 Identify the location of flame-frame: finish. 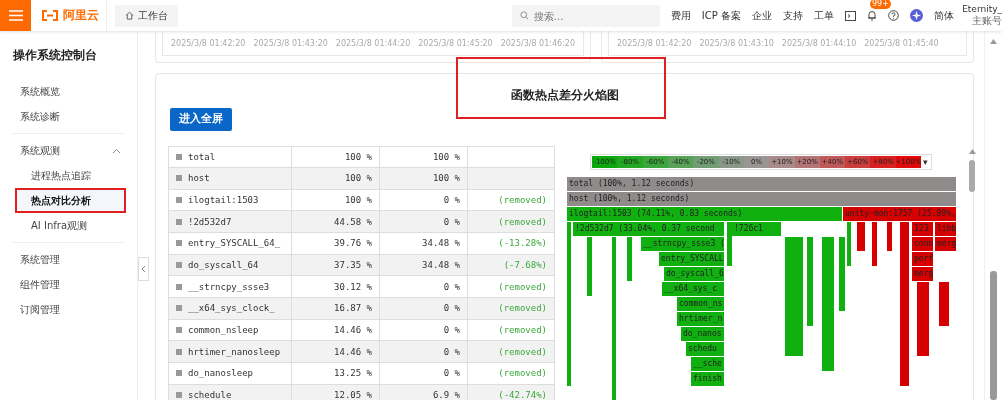
(708, 378).